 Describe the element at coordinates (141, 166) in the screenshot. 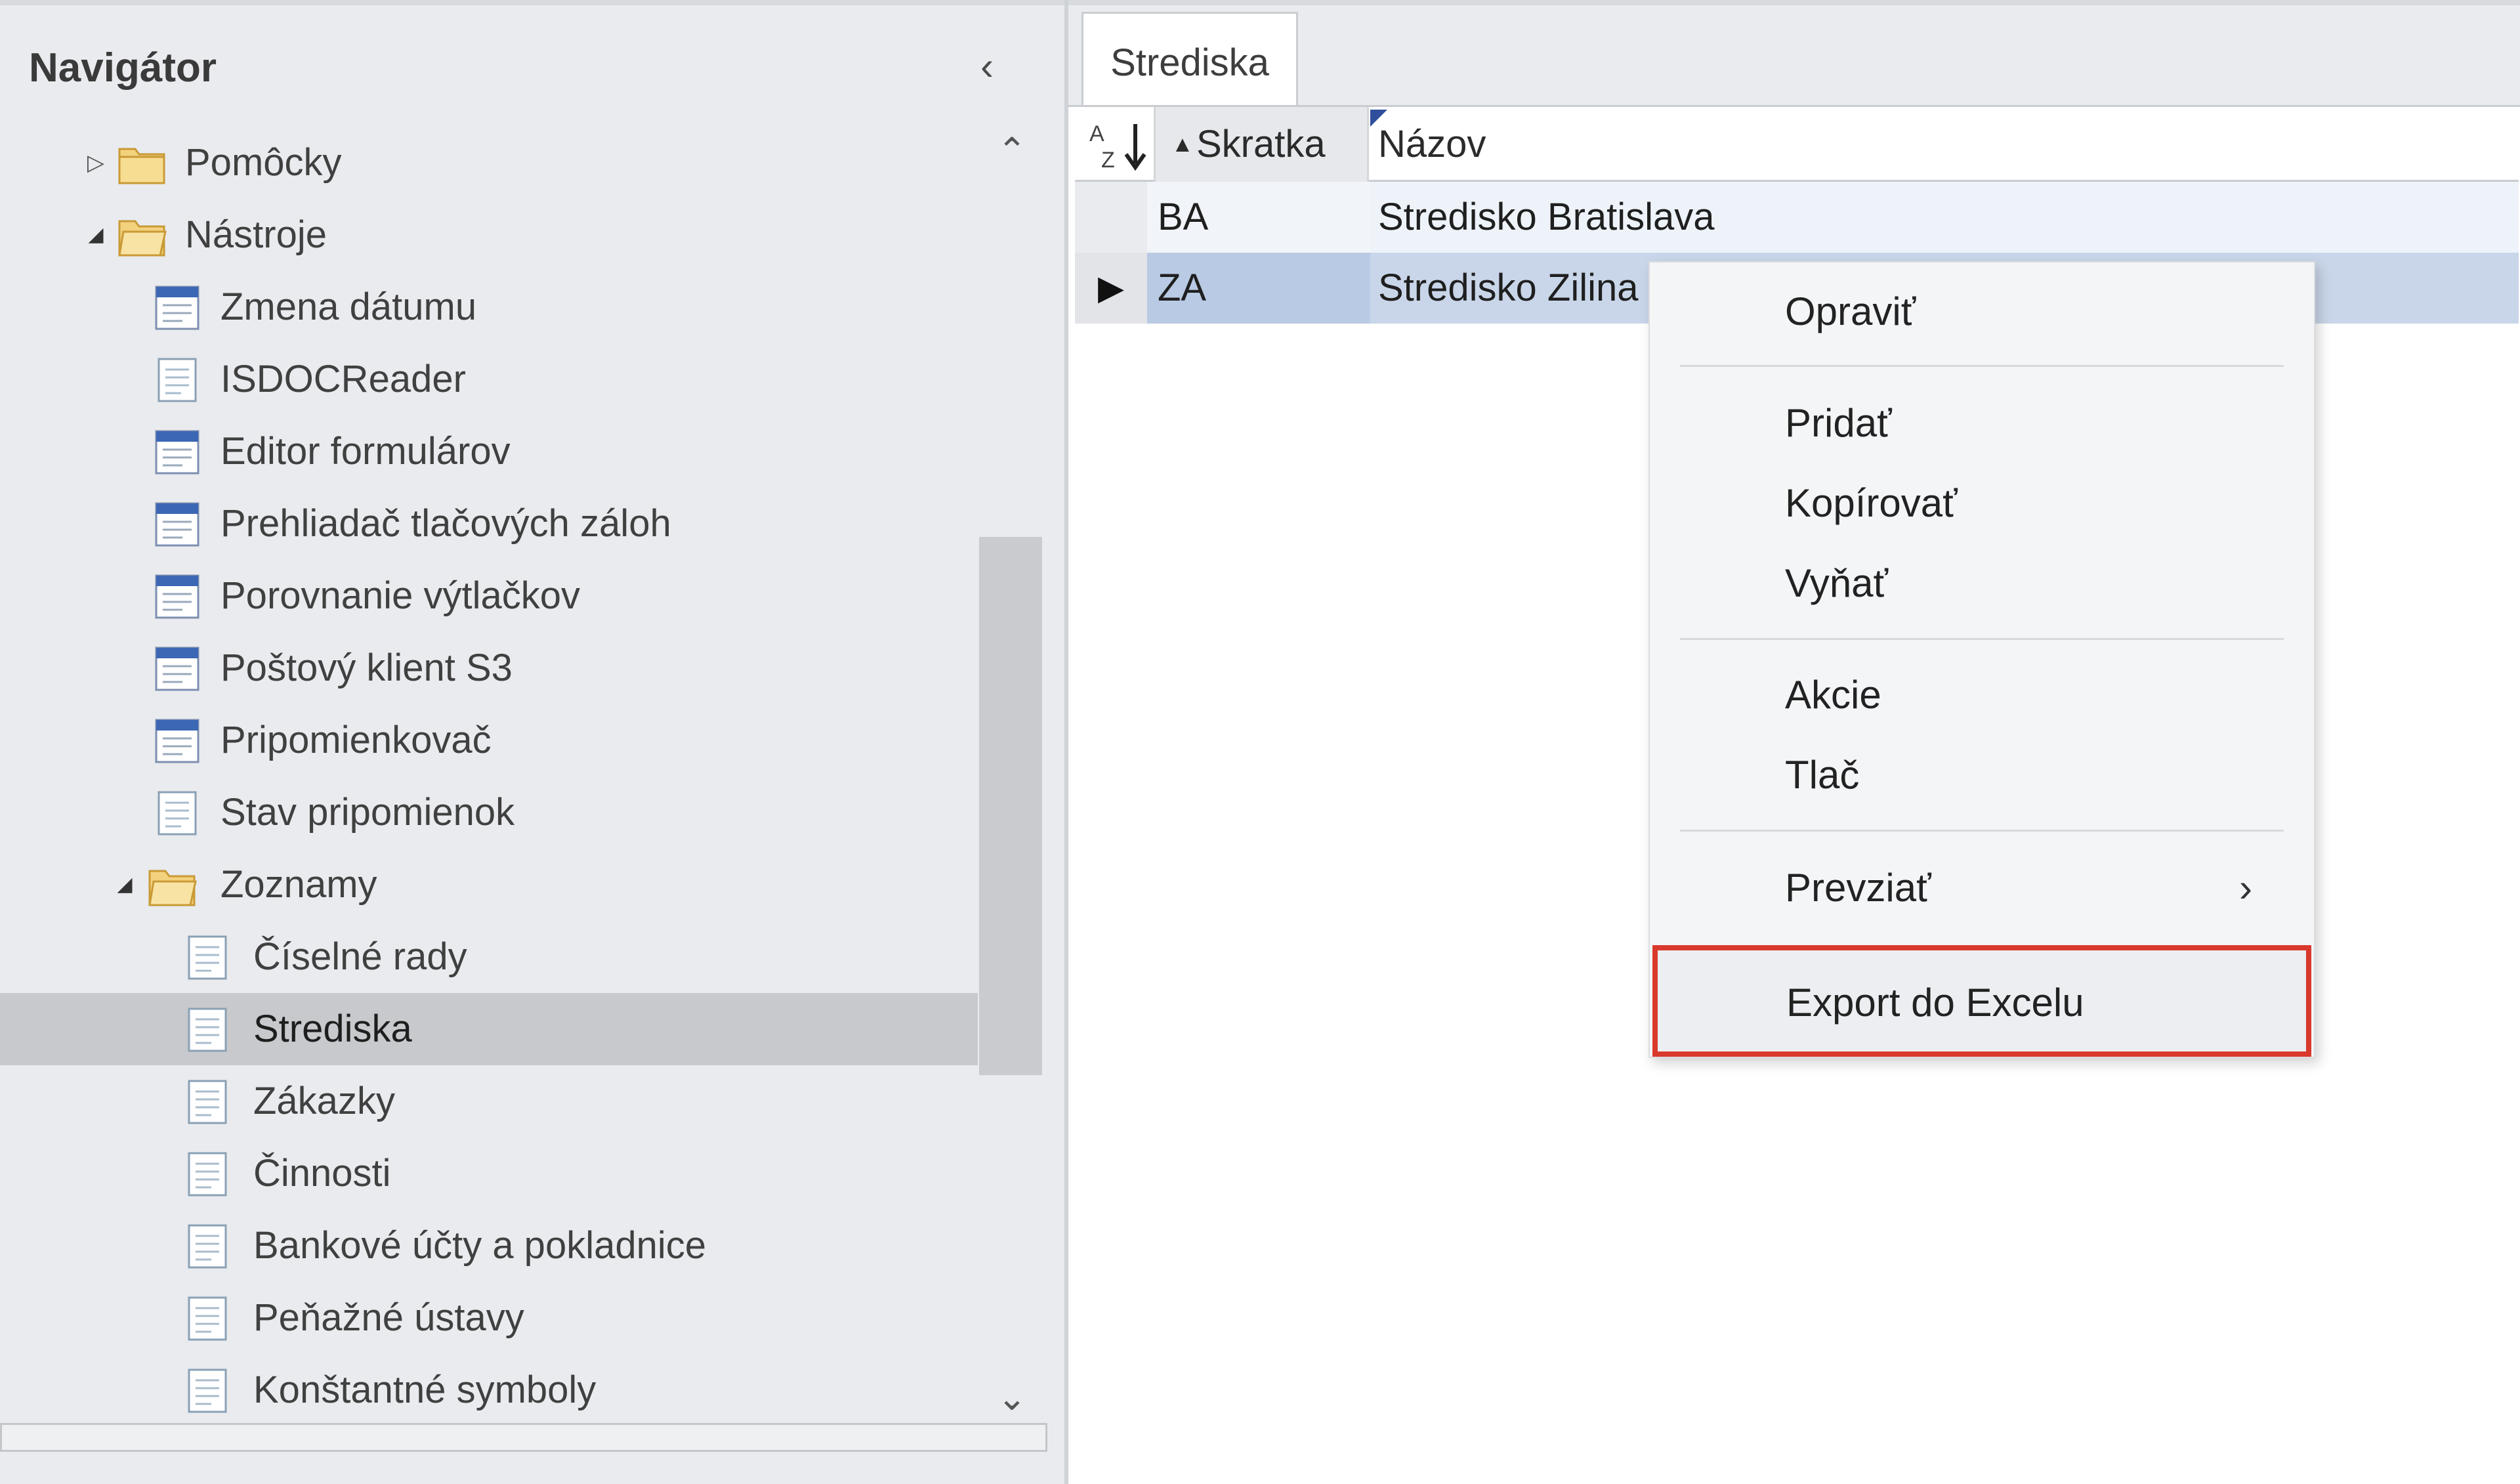

I see `folder-icon` at that location.